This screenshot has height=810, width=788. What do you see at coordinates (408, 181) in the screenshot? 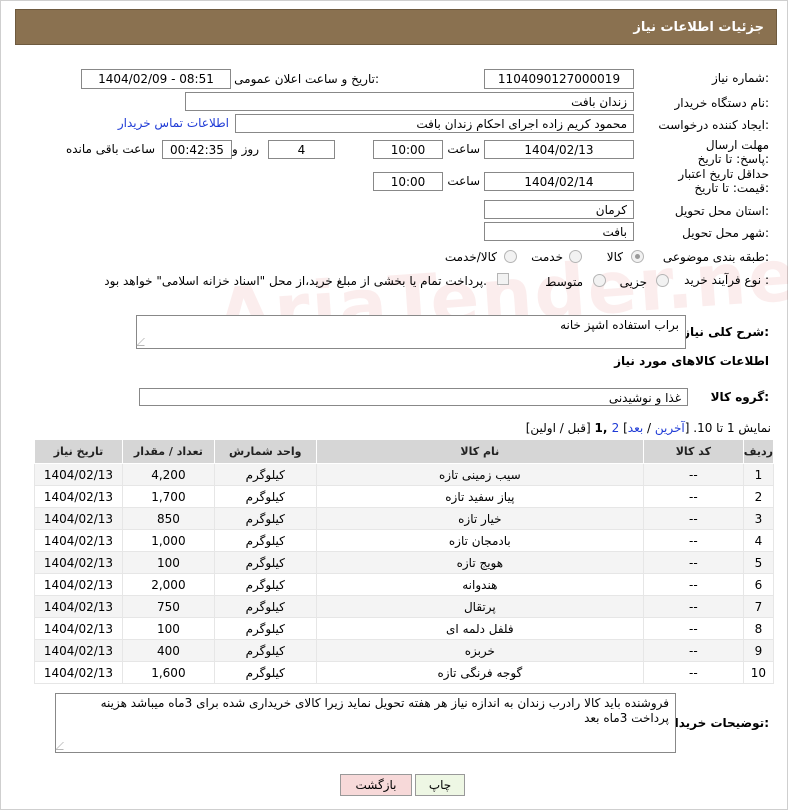
I see `price-time-field: 10:00` at bounding box center [408, 181].